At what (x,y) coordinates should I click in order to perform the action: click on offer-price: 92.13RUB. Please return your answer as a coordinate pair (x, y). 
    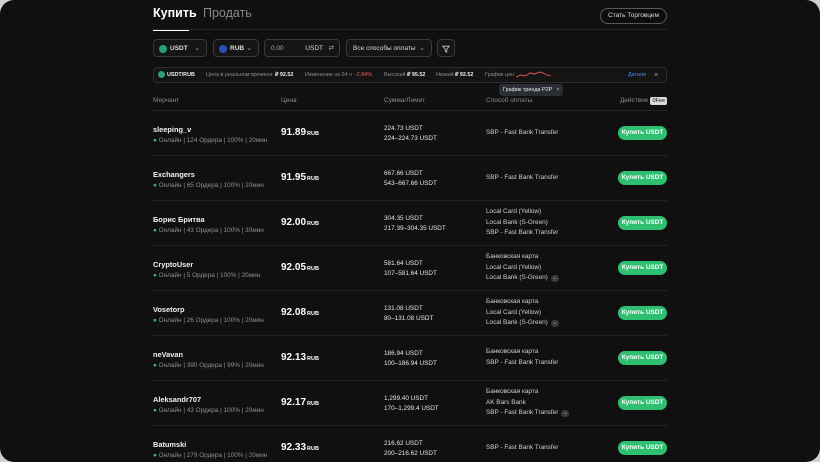
    Looking at the image, I should click on (300, 357).